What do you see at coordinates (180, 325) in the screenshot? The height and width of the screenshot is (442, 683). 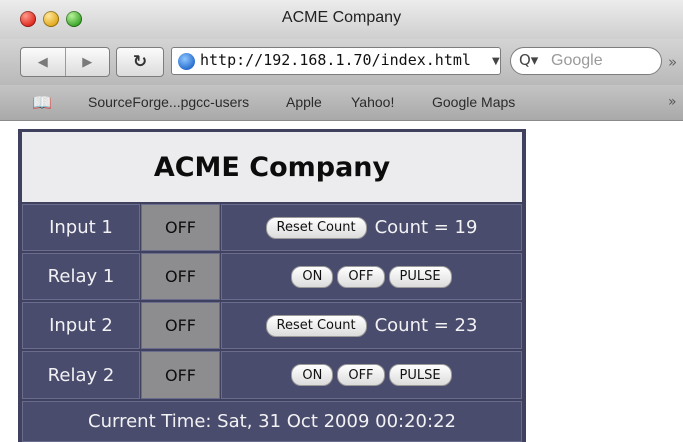 I see `input-2-state: OFF` at bounding box center [180, 325].